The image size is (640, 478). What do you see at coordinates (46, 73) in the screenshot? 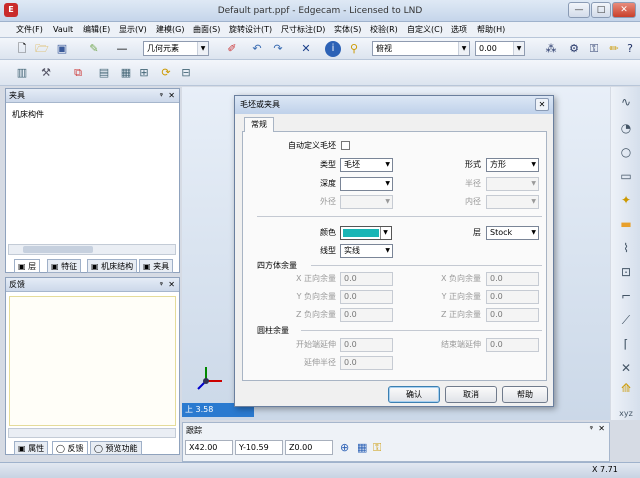
I see `tool-icon: ⚒` at bounding box center [46, 73].